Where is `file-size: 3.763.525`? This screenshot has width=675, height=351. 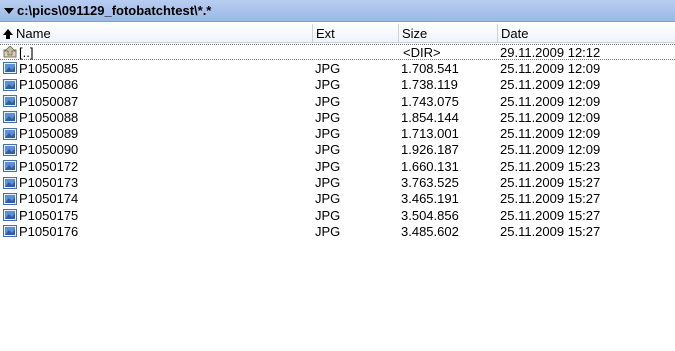
file-size: 3.763.525 is located at coordinates (430, 183).